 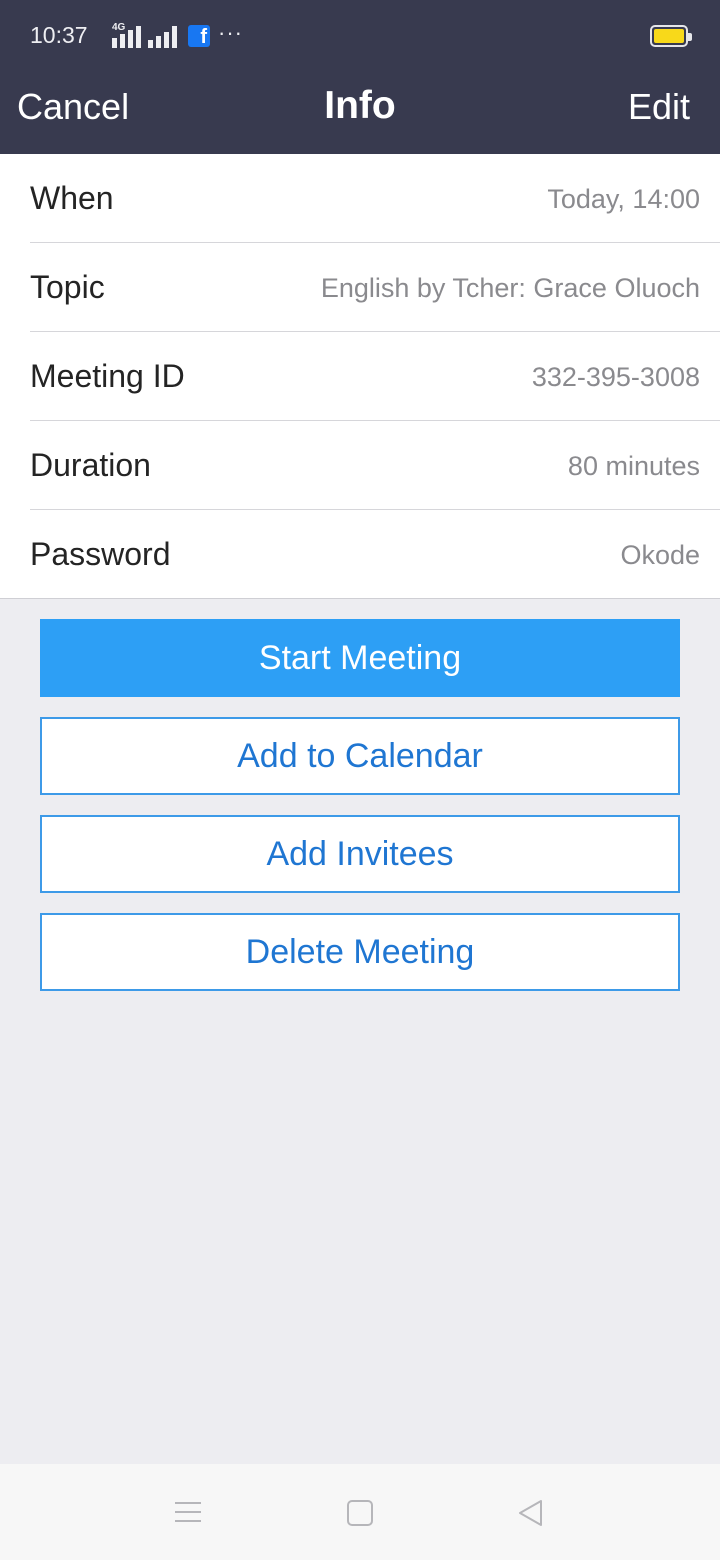 I want to click on edit-button: Edit, so click(x=659, y=107).